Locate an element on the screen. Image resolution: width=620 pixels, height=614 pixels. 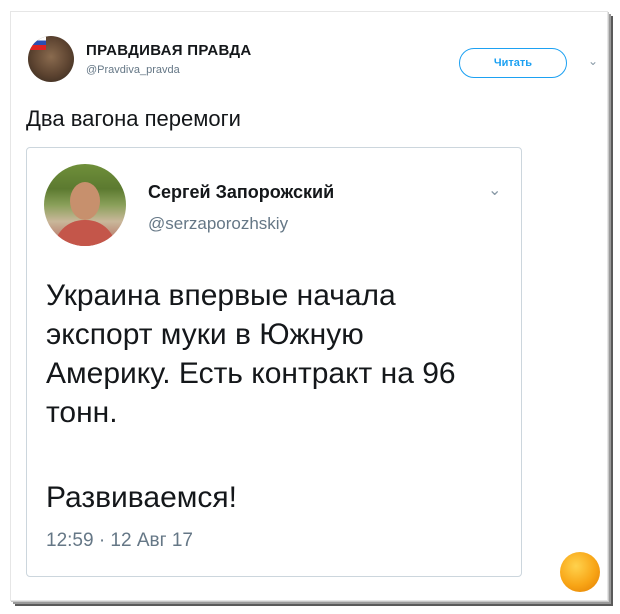
quoted-timestamp: 12:59 · 12 Авг 17 is located at coordinates (119, 541).